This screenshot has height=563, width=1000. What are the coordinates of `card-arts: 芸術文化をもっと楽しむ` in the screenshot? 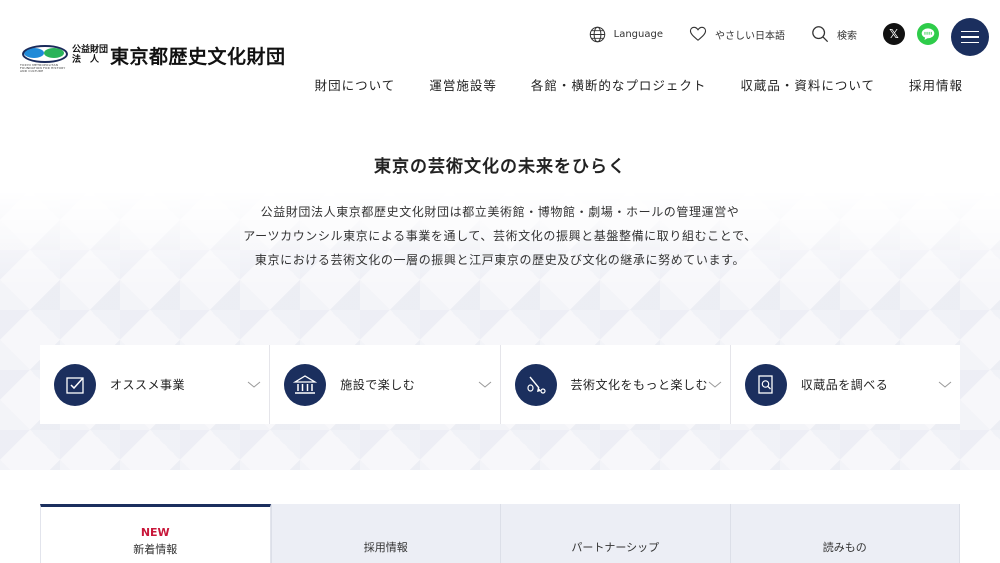 It's located at (614, 384).